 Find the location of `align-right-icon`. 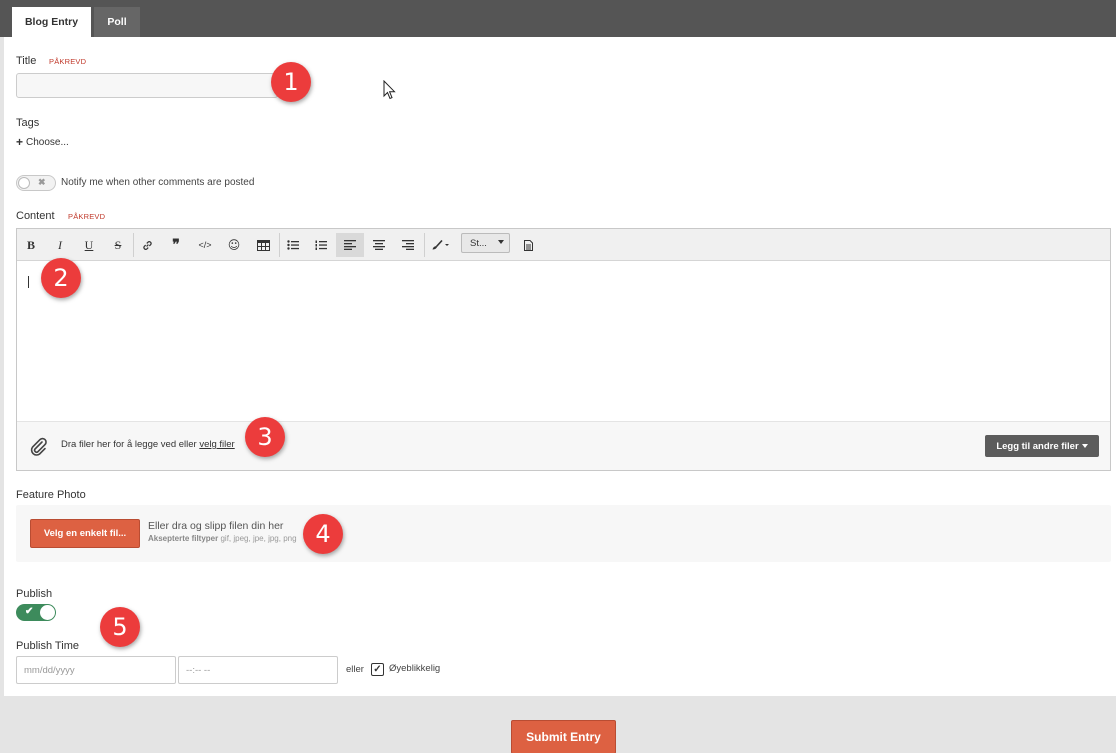

align-right-icon is located at coordinates (408, 245).